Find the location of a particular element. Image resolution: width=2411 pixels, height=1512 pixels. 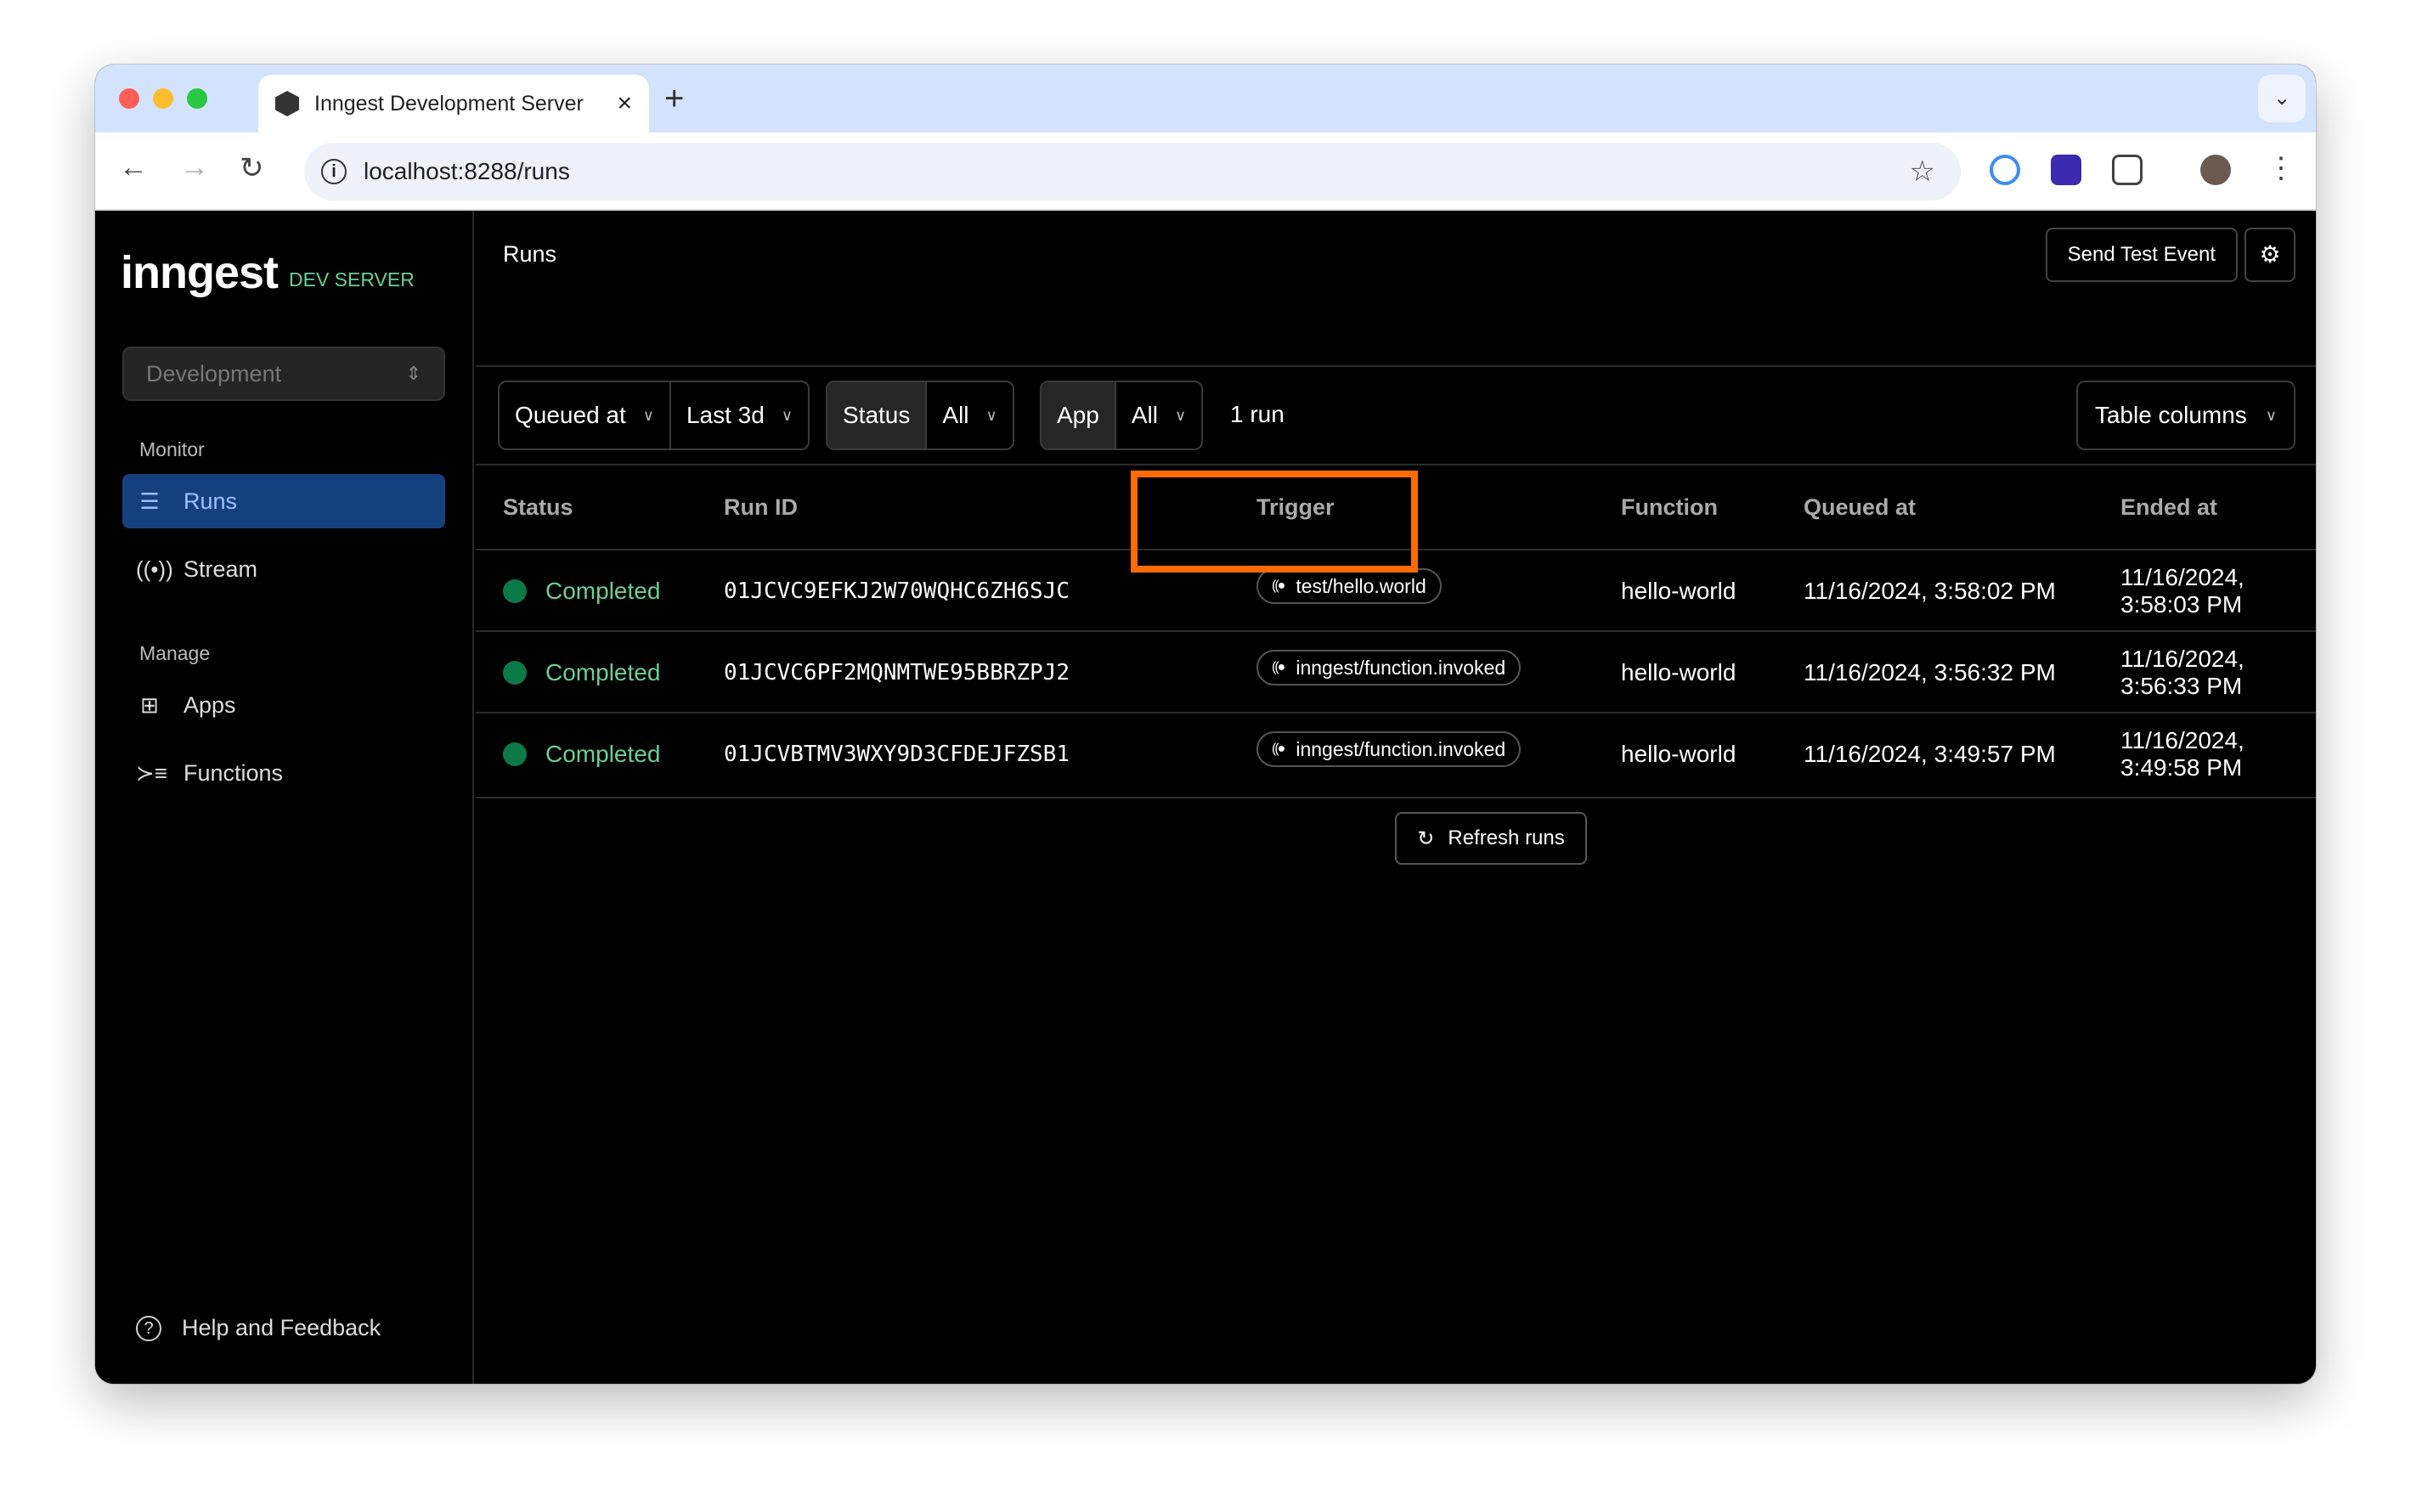

sidebar-item-label: Functions is located at coordinates (234, 772).